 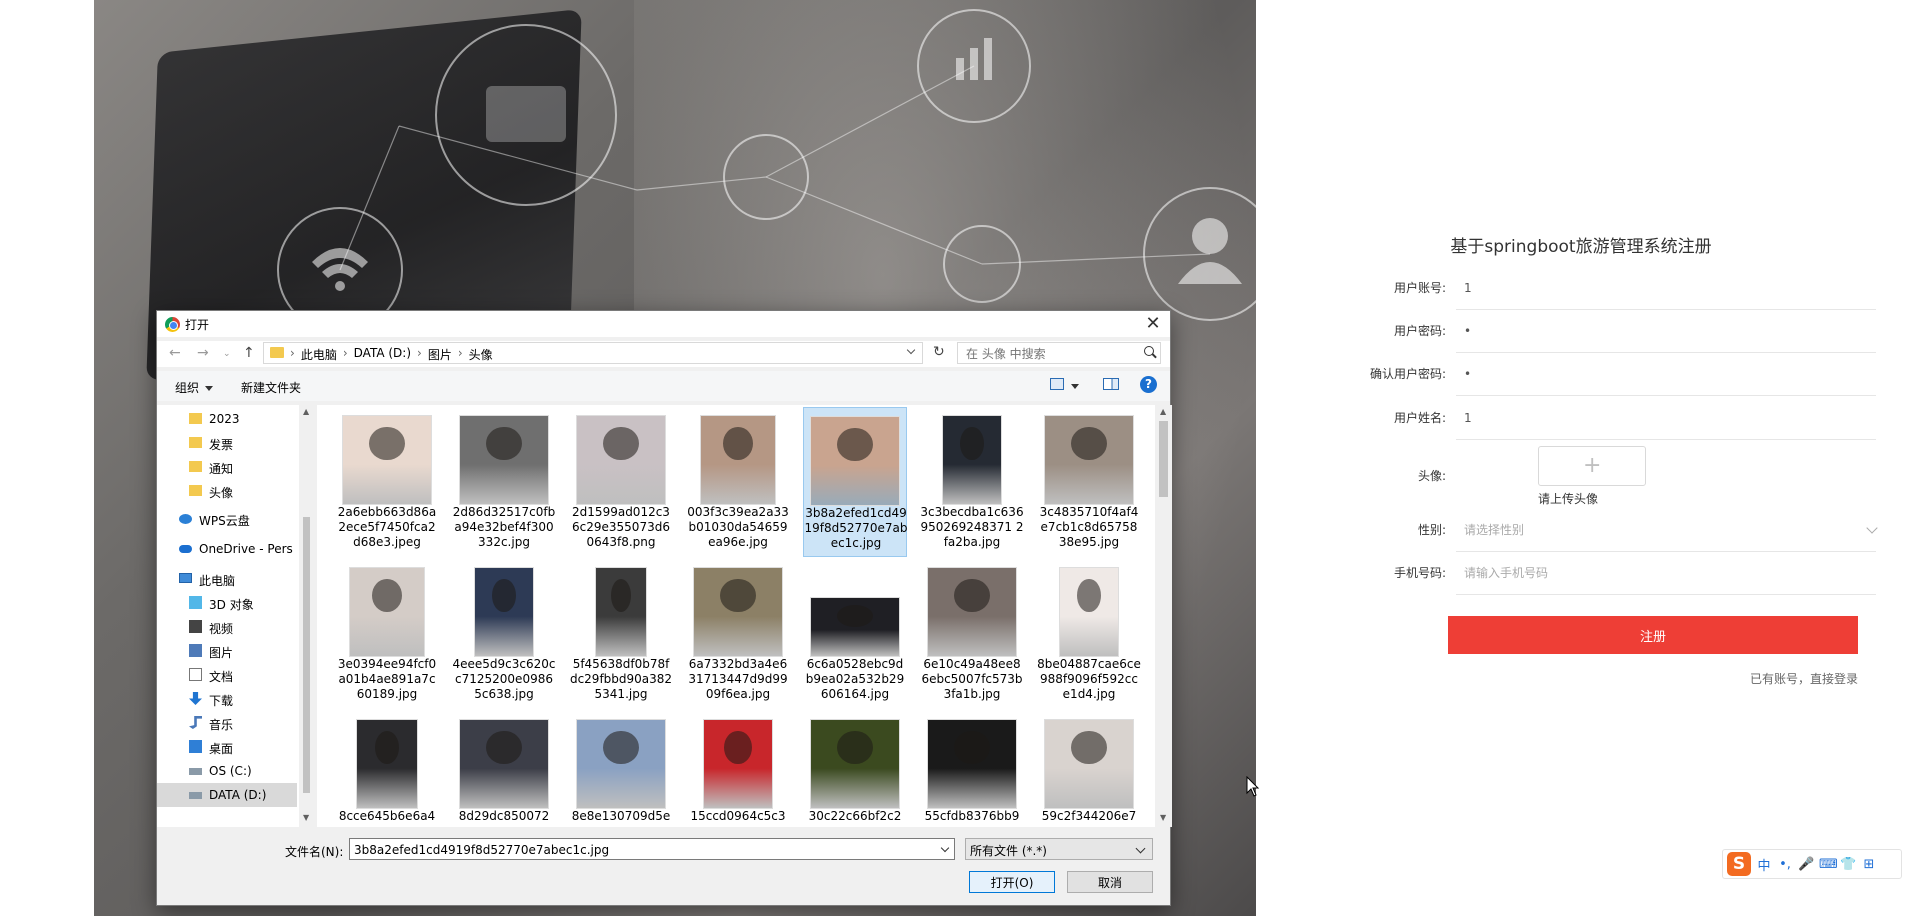 What do you see at coordinates (387, 816) in the screenshot?
I see `file-name: 8cce645b6e6a4` at bounding box center [387, 816].